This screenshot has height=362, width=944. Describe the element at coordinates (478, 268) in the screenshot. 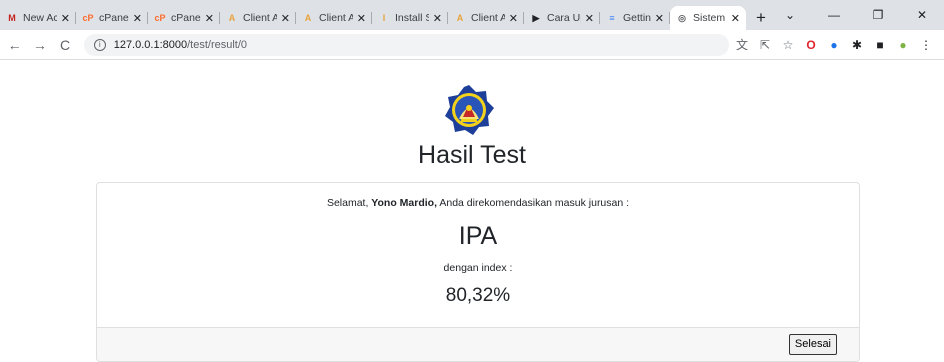

I see `index-label: dengan index :` at that location.